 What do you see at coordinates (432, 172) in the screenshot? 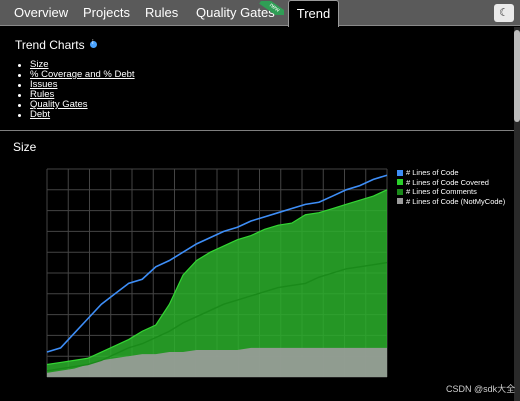
I see `legend-label: # Lines of Code` at bounding box center [432, 172].